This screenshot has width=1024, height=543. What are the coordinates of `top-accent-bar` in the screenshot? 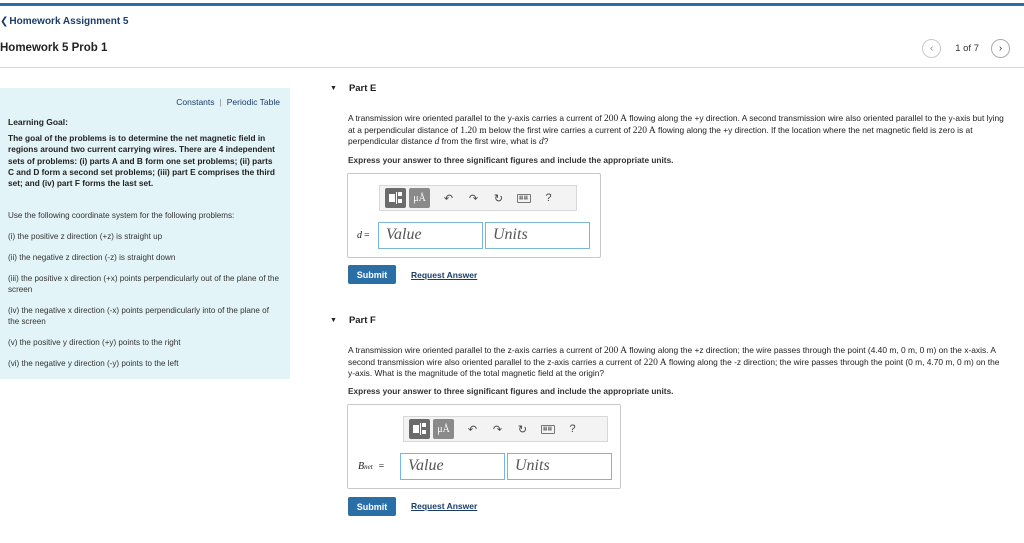 It's located at (512, 4).